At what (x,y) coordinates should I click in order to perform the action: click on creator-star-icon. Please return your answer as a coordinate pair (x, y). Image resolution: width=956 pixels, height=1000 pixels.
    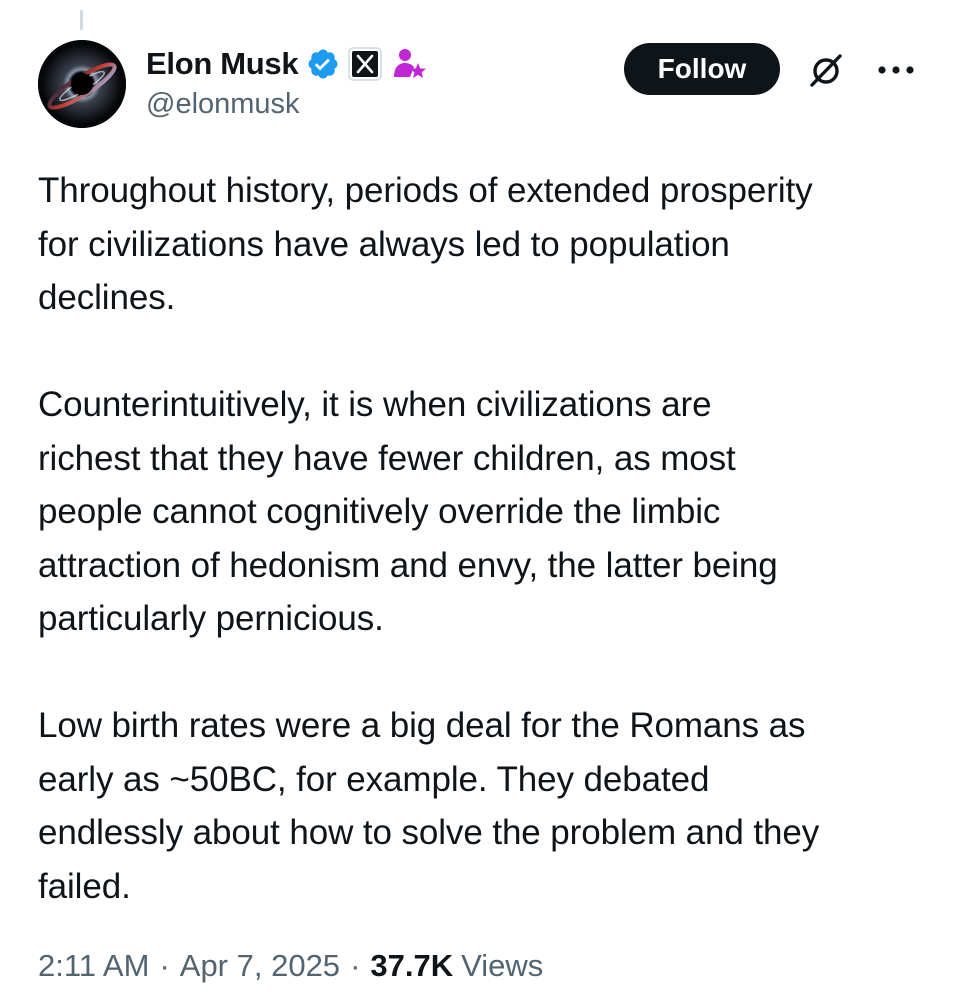
    Looking at the image, I should click on (409, 64).